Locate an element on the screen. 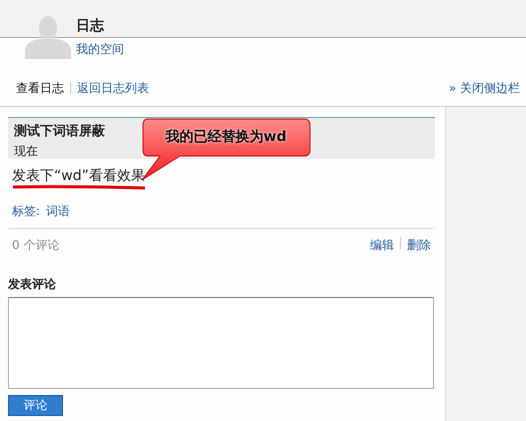 Image resolution: width=526 pixels, height=421 pixels. action-link: 编辑 is located at coordinates (382, 245).